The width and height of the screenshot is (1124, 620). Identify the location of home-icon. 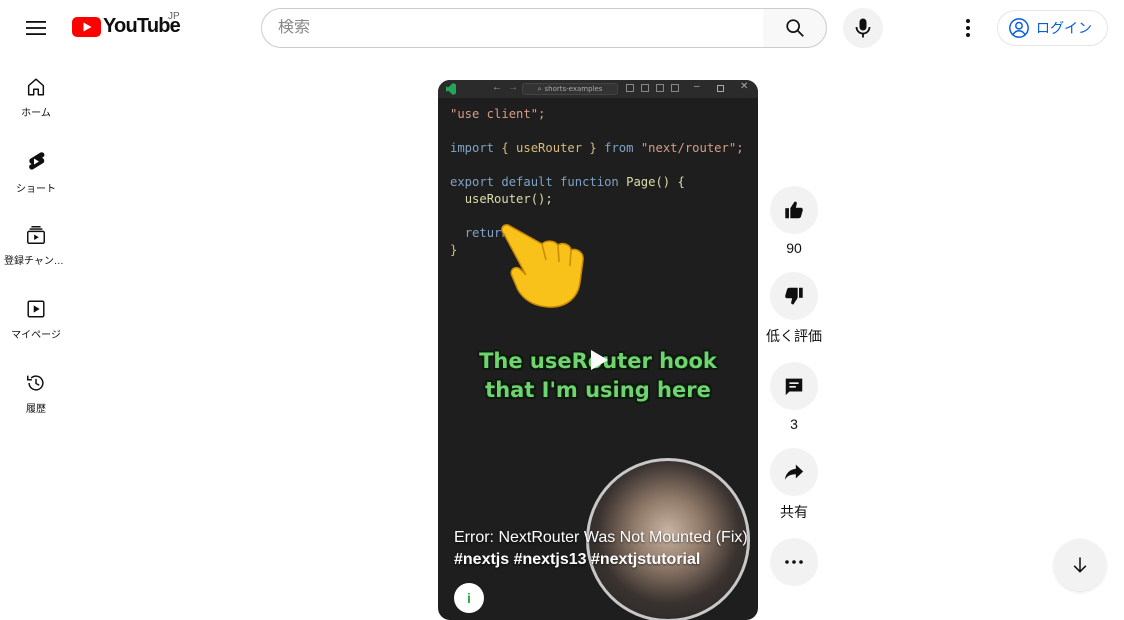
(36, 87).